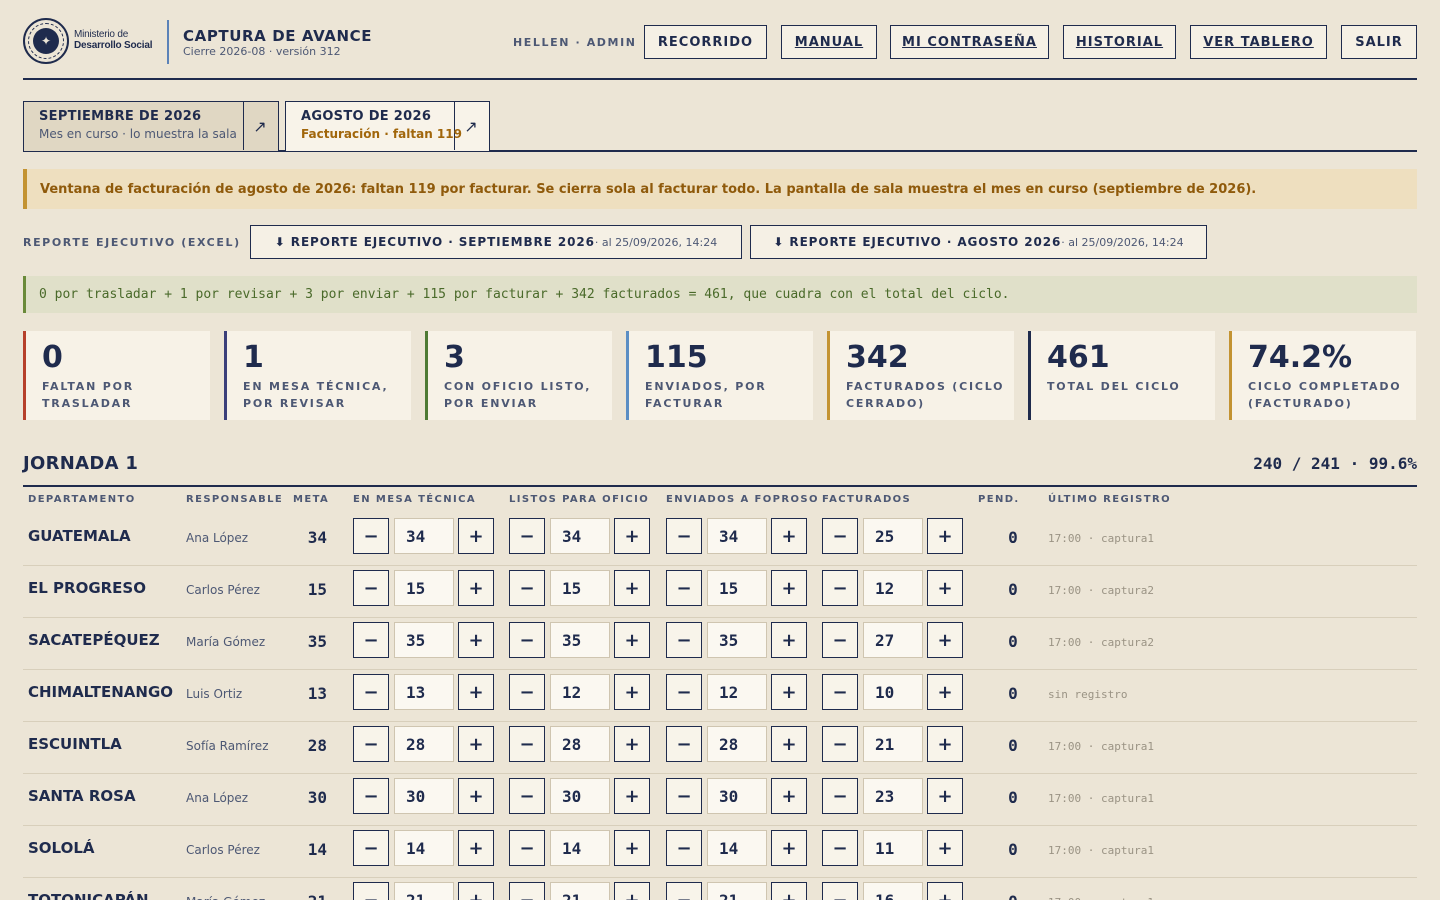  What do you see at coordinates (424, 536) in the screenshot?
I see `mesa-input: 34` at bounding box center [424, 536].